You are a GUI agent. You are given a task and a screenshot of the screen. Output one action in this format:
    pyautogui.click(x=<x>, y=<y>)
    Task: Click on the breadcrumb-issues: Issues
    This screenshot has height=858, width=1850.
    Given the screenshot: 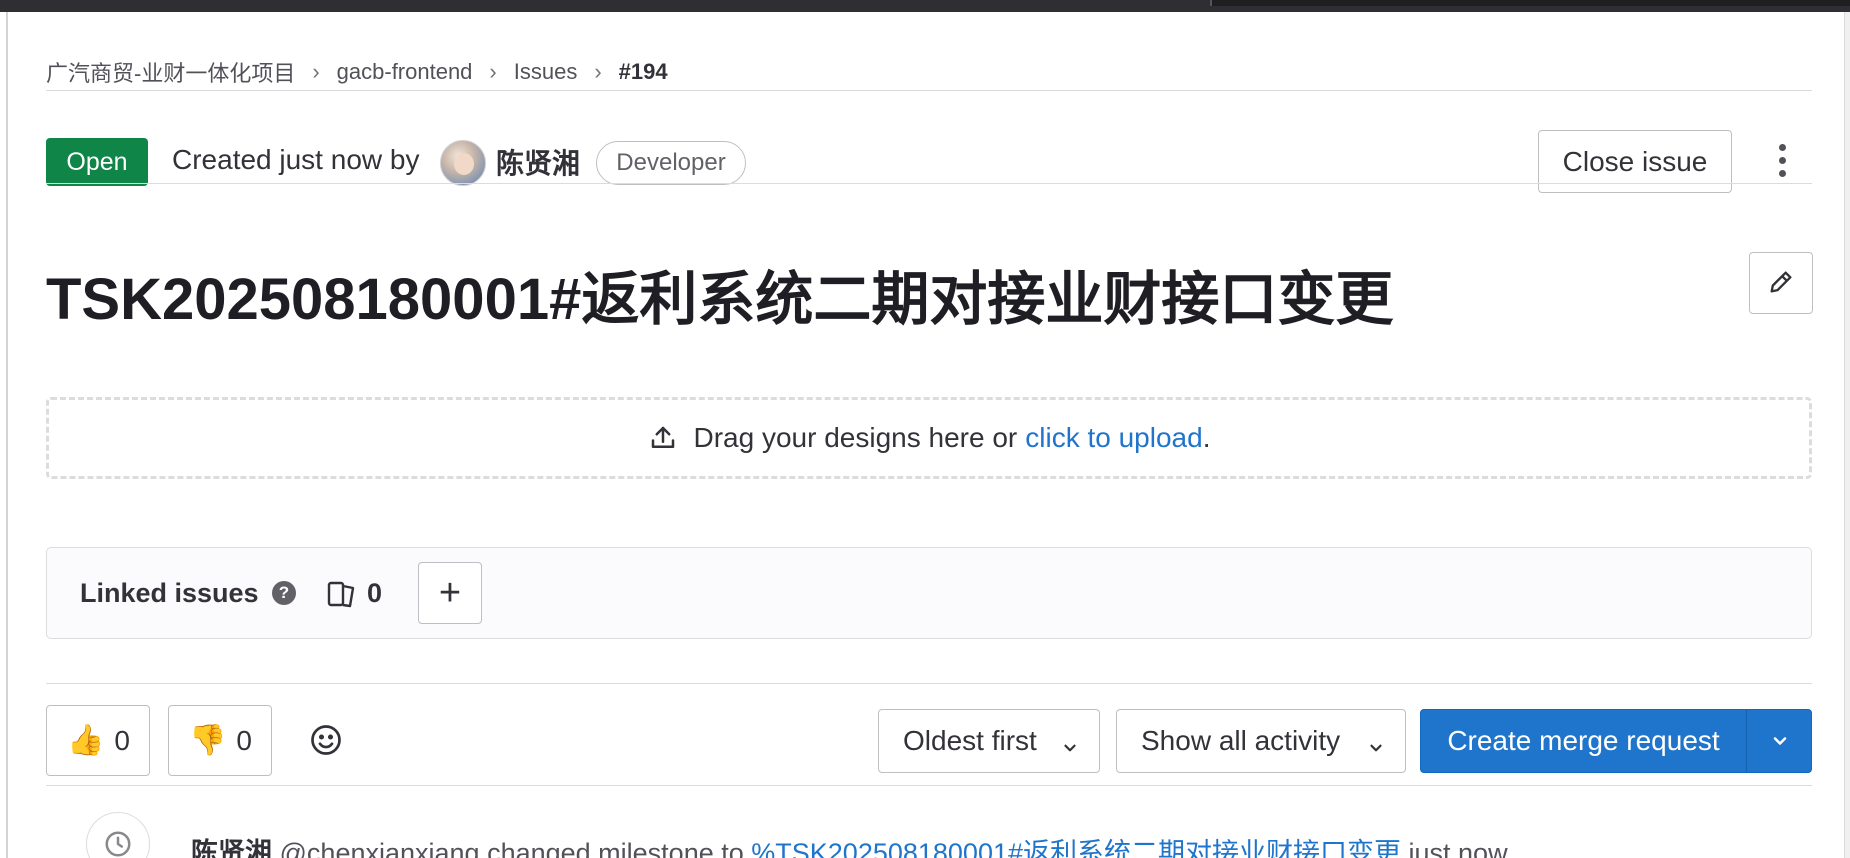 What is the action you would take?
    pyautogui.click(x=546, y=72)
    